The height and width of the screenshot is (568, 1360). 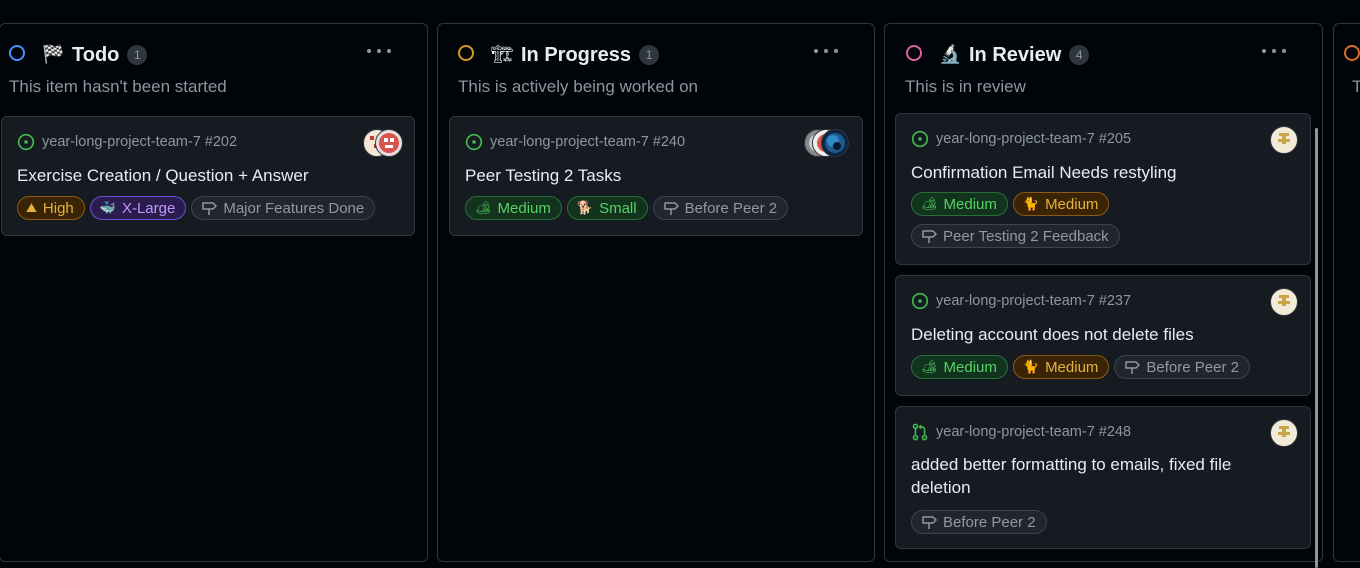 What do you see at coordinates (588, 142) in the screenshot?
I see `issue-repo-number: year-long-project-team-7 #240` at bounding box center [588, 142].